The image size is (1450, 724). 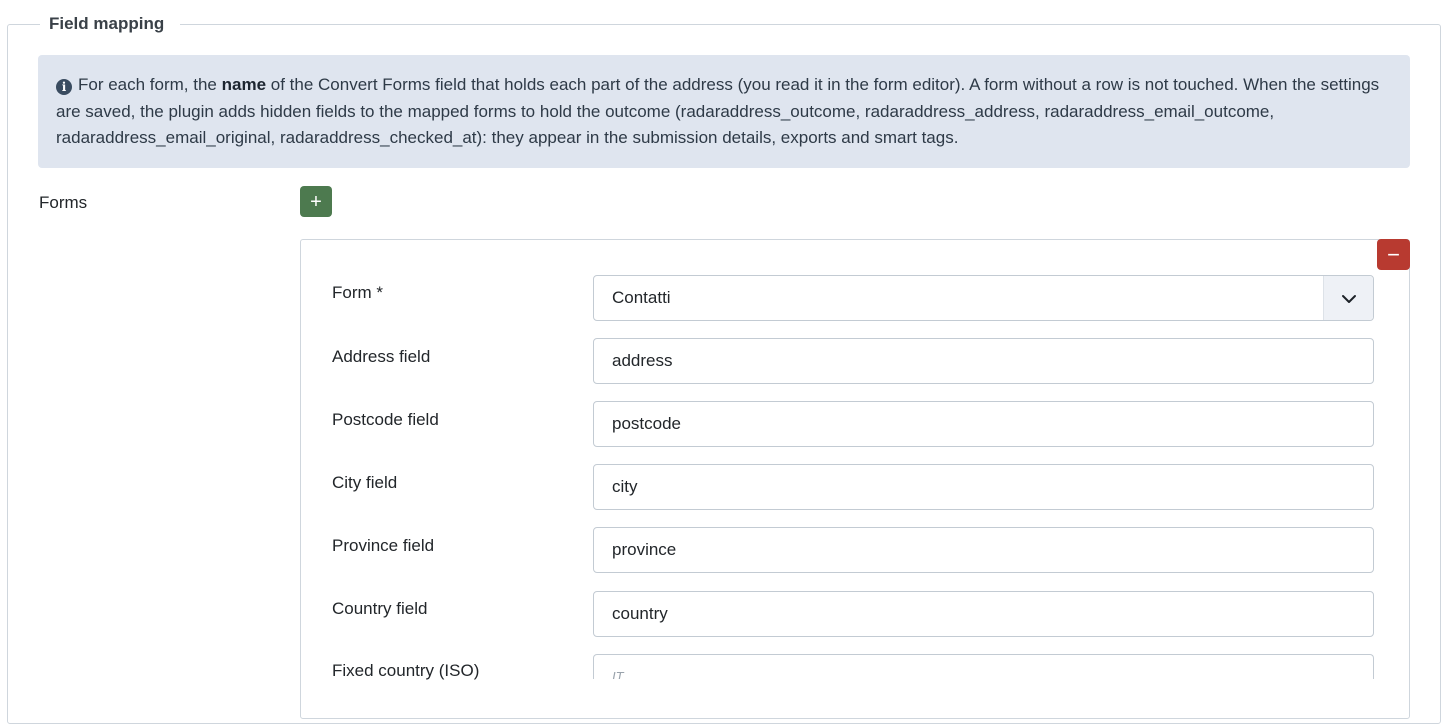 What do you see at coordinates (406, 670) in the screenshot?
I see `fixed-country-label: Fixed country (ISO)` at bounding box center [406, 670].